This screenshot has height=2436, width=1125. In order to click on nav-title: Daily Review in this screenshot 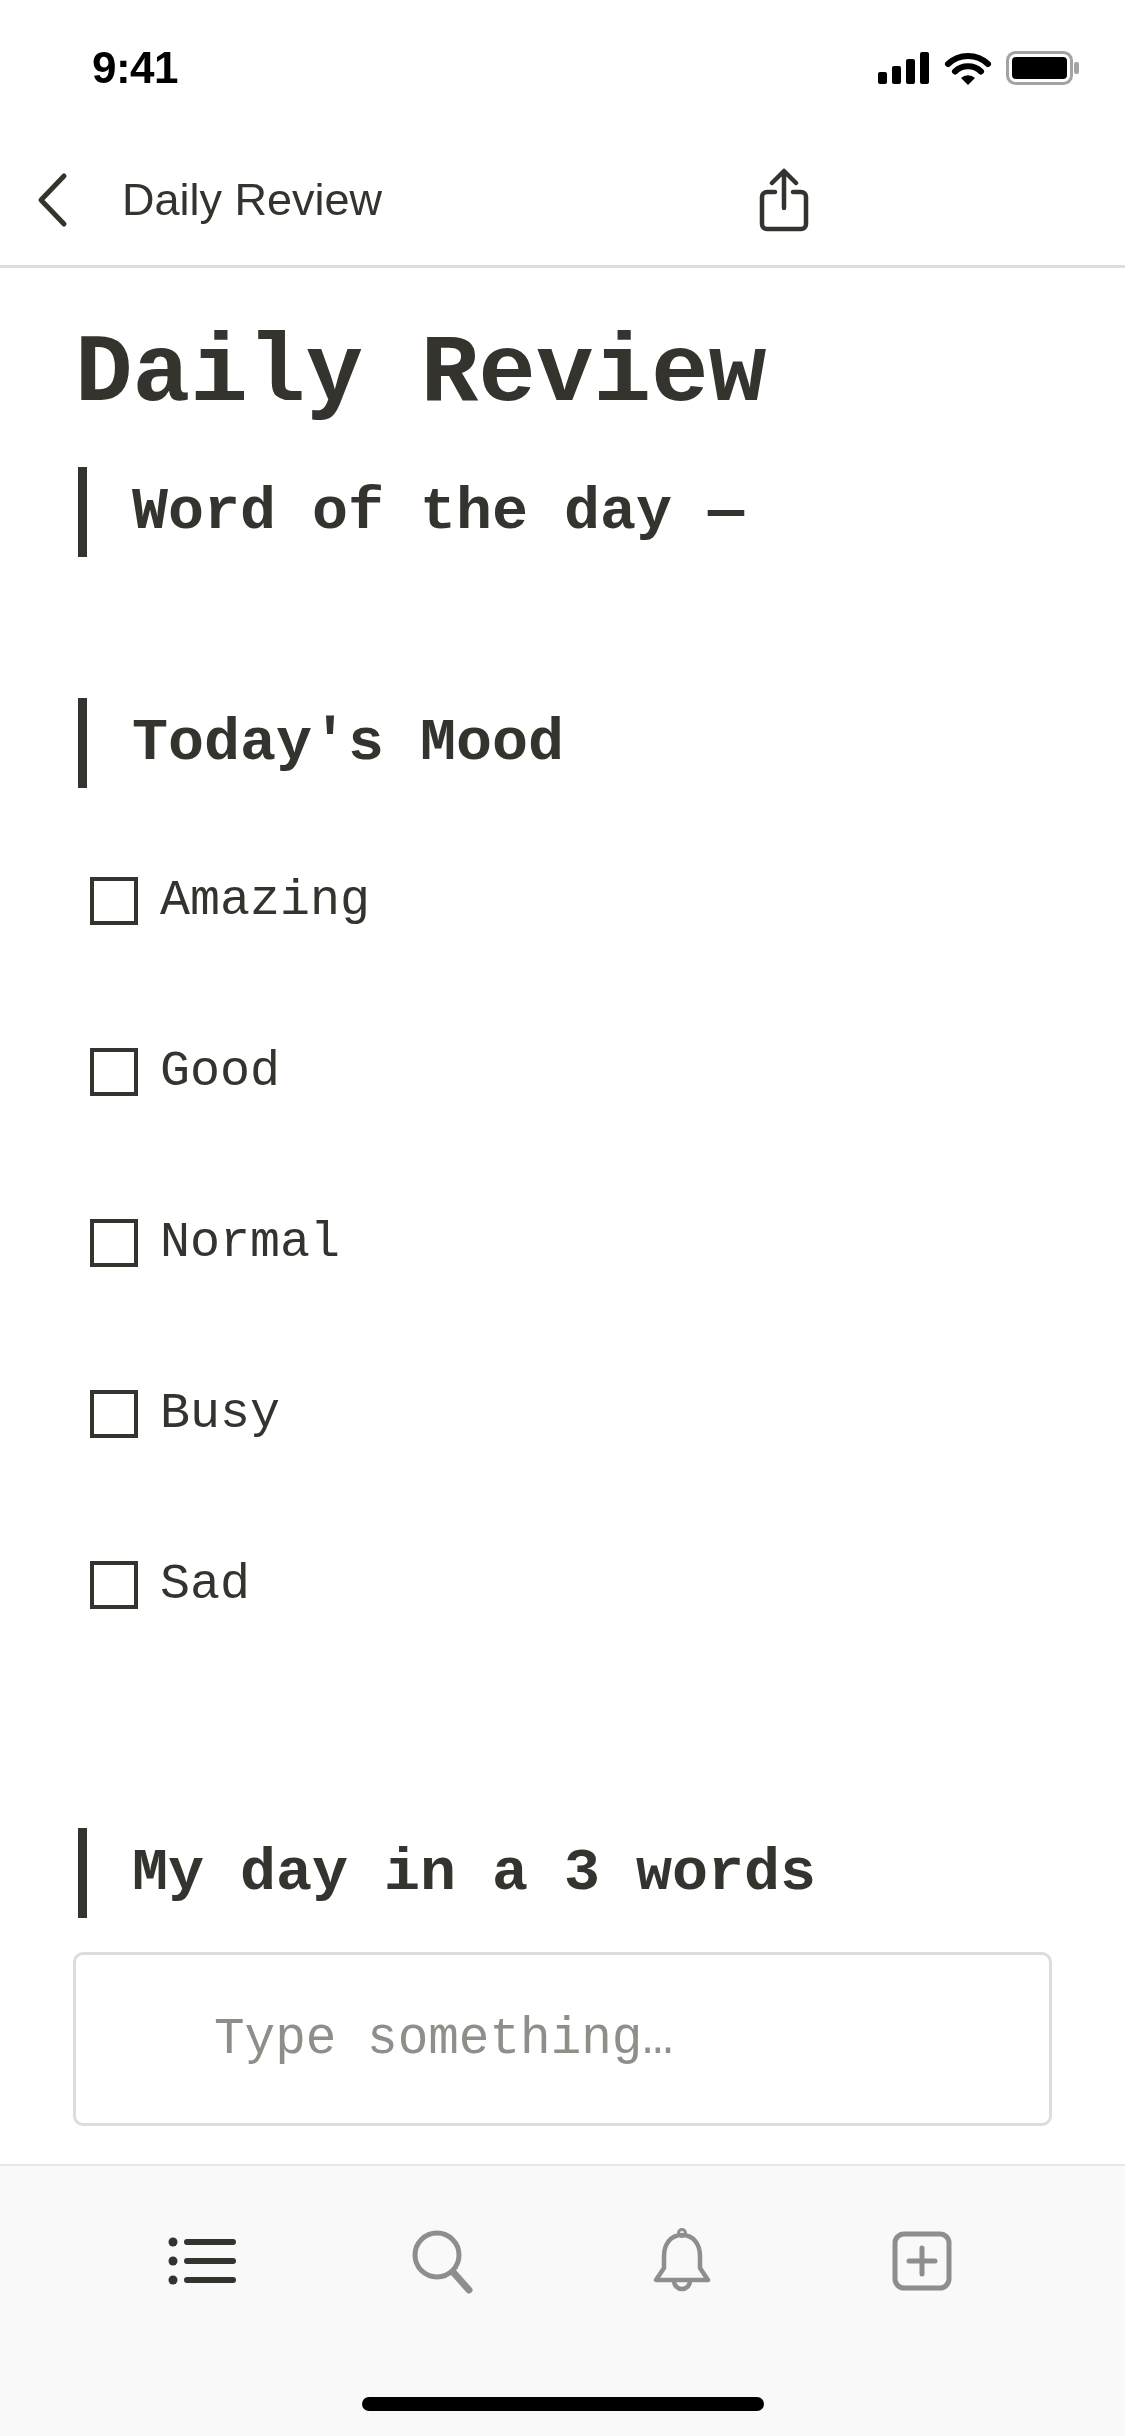, I will do `click(252, 200)`.